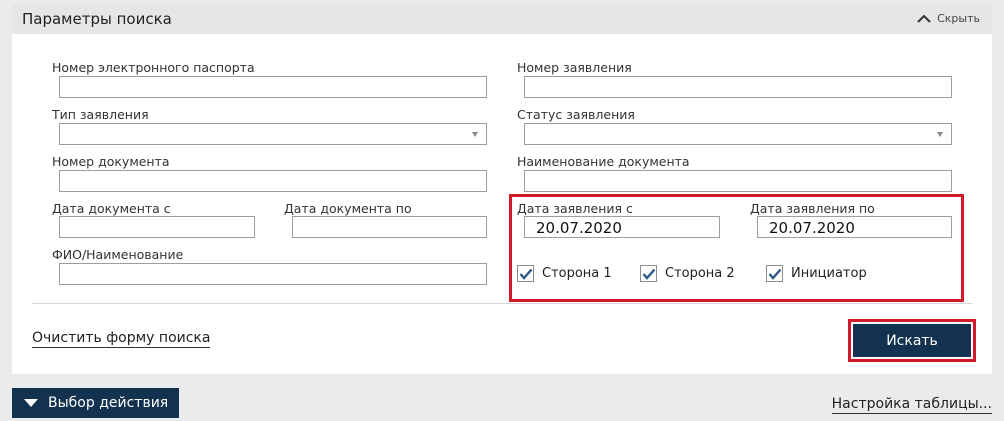  I want to click on divider, so click(502, 303).